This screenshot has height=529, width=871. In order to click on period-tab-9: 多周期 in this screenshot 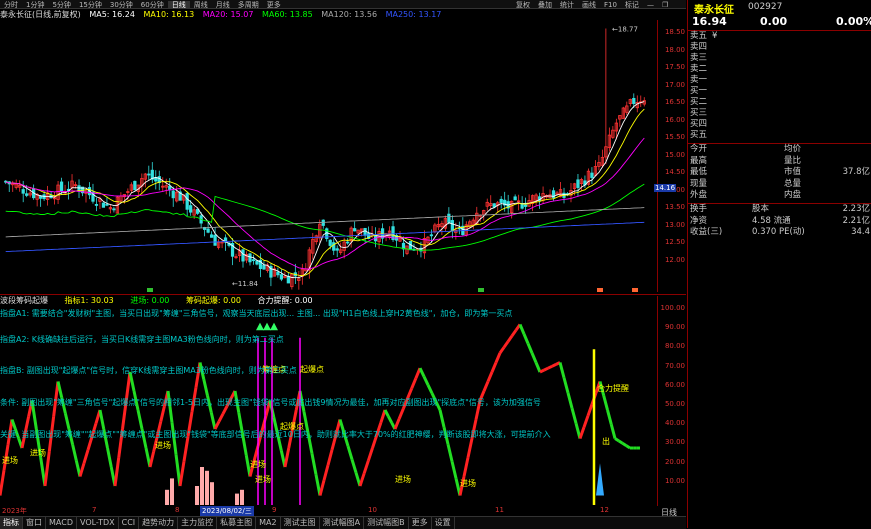, I will do `click(248, 4)`.